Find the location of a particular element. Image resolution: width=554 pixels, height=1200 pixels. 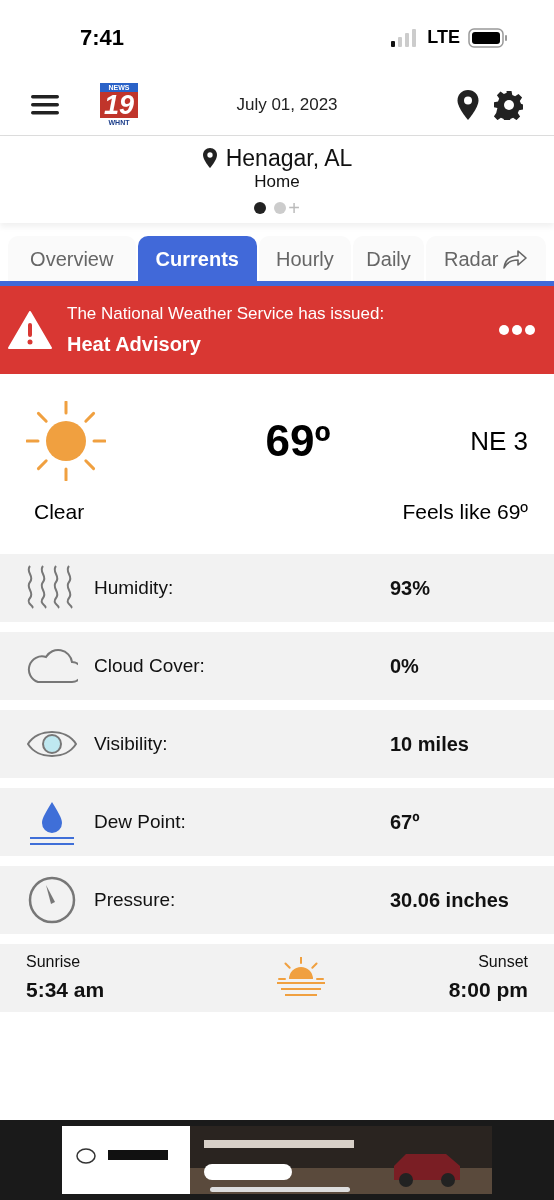

detail-label: Pressure: is located at coordinates (135, 899).